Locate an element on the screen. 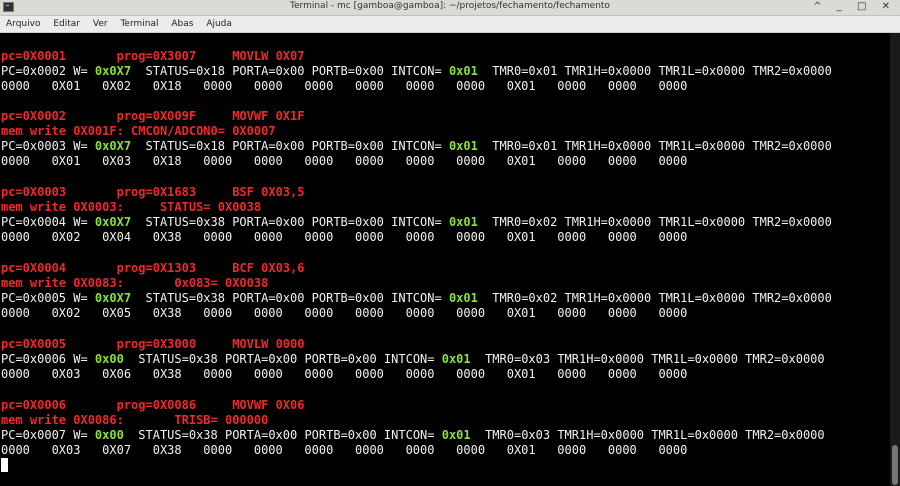  instruction-line: pc=0X0005 prog=0X3000 MOVLW 0000 is located at coordinates (153, 344).